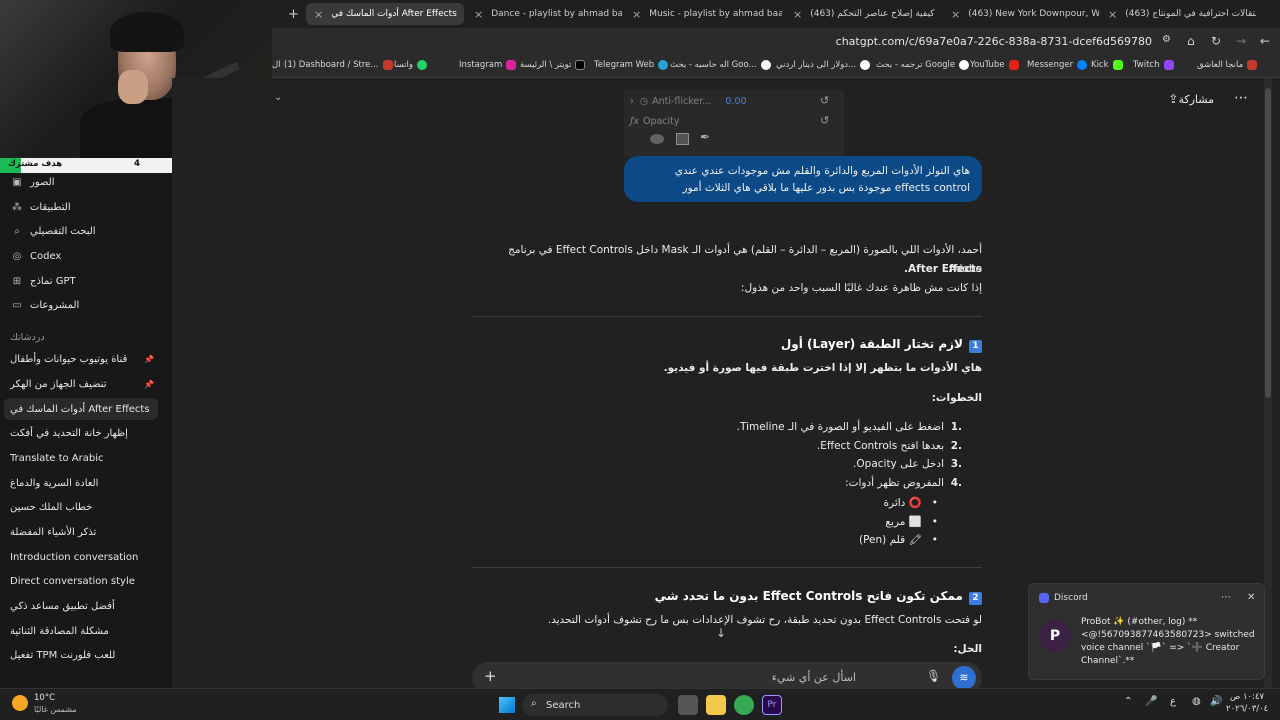 This screenshot has width=1280, height=720. I want to click on chat-item: تنضيف الجهاز من الهكر 📌, so click(85, 384).